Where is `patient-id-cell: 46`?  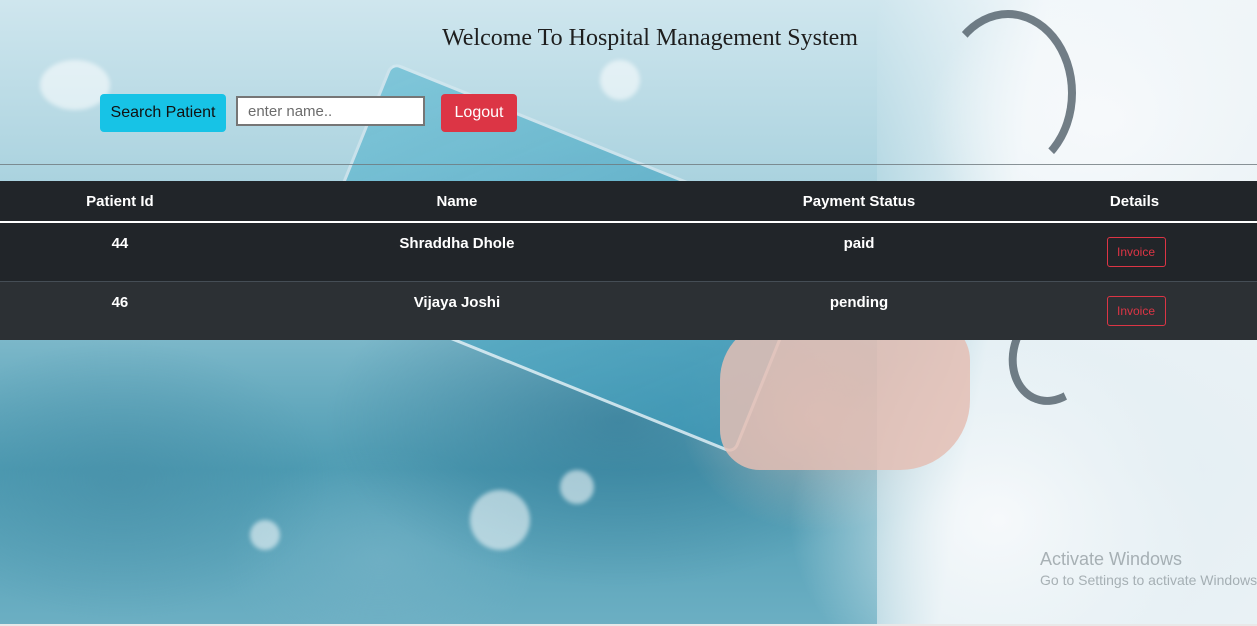 patient-id-cell: 46 is located at coordinates (120, 310).